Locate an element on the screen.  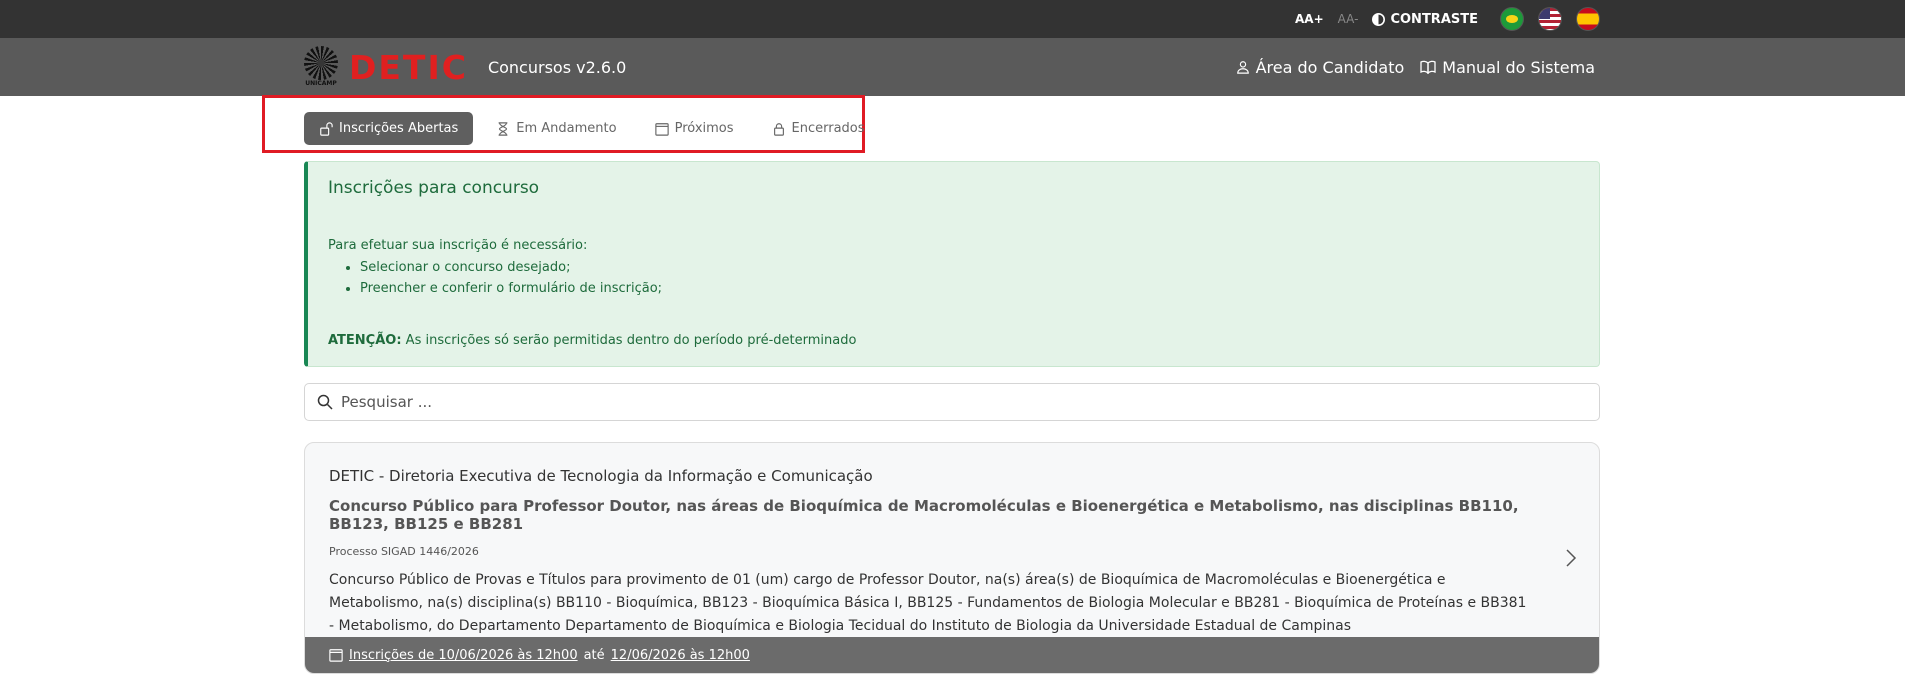
alert-intro: Para efetuar sua inscrição é necessário: is located at coordinates (458, 245).